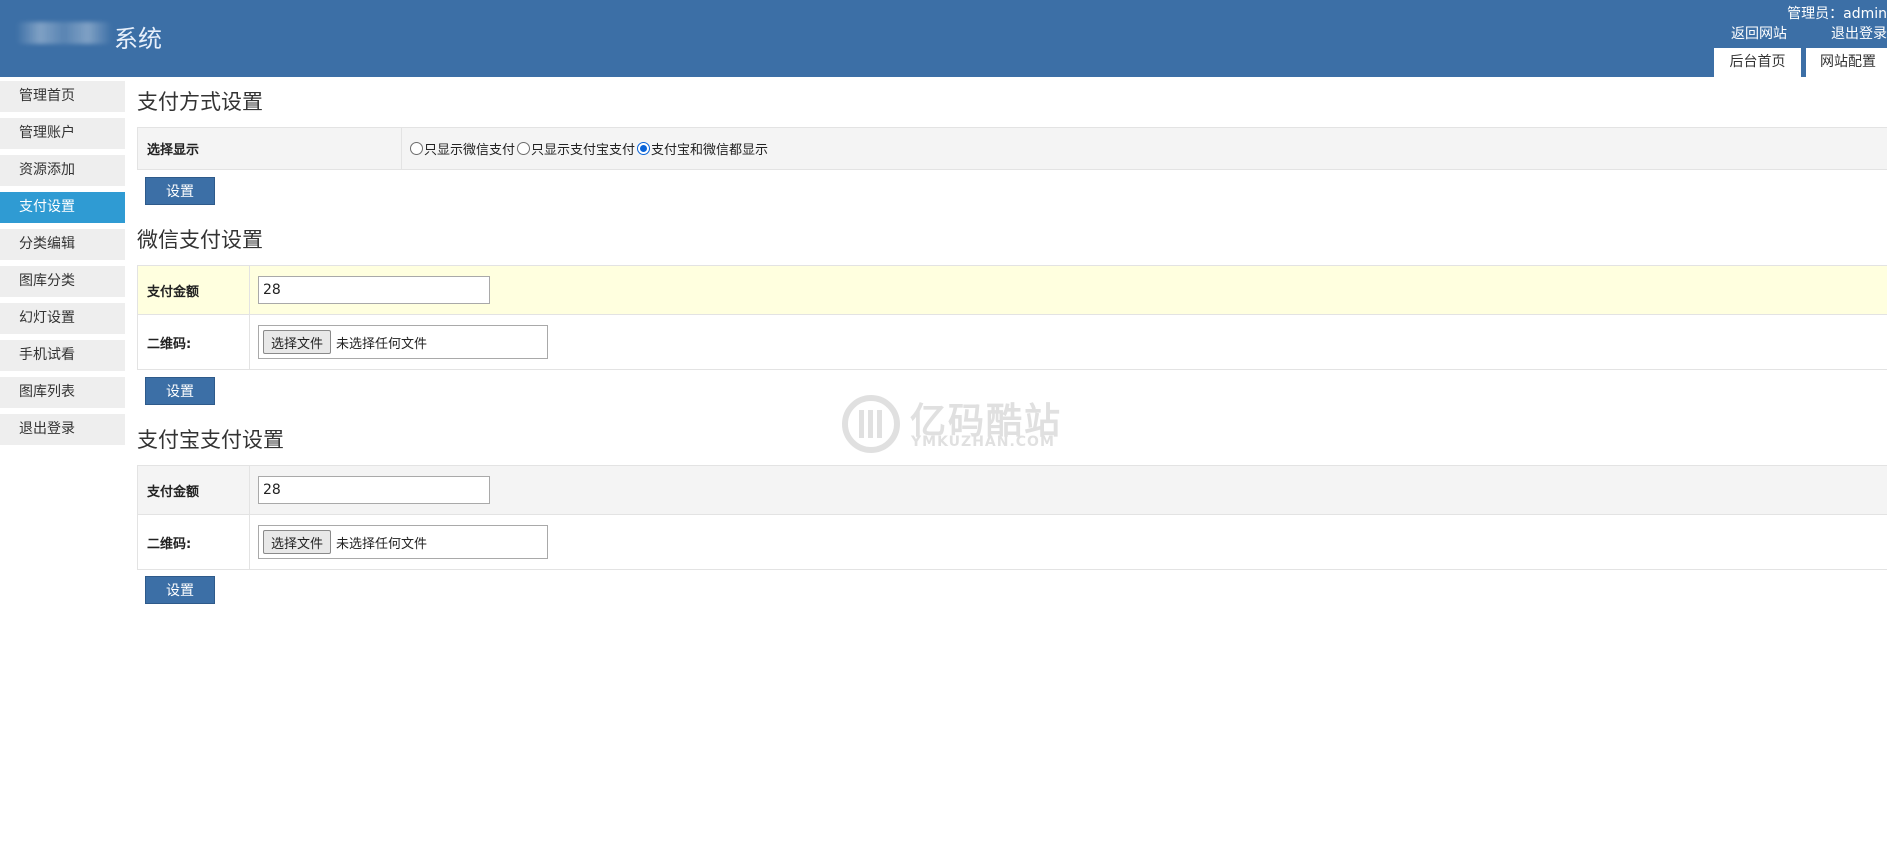 The image size is (1887, 848). I want to click on radio-both-dot, so click(644, 148).